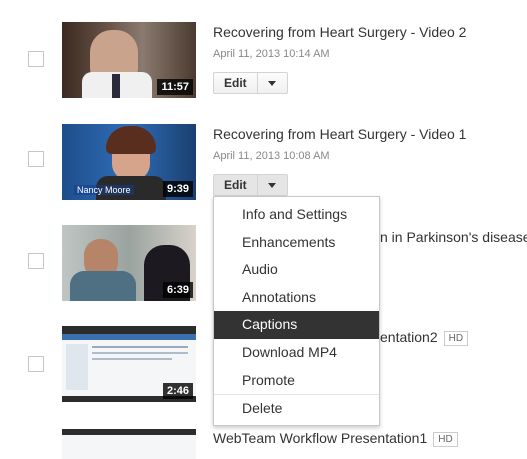 This screenshot has width=527, height=459. I want to click on video-title: entation2 HD, so click(424, 337).